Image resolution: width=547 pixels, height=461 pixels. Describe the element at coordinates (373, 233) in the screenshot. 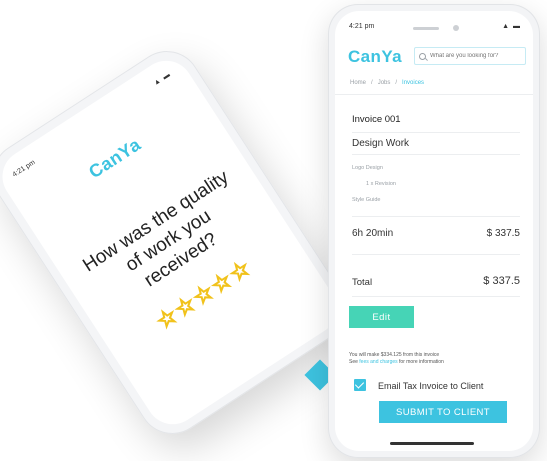

I see `hours-worked: 6h 20min` at that location.